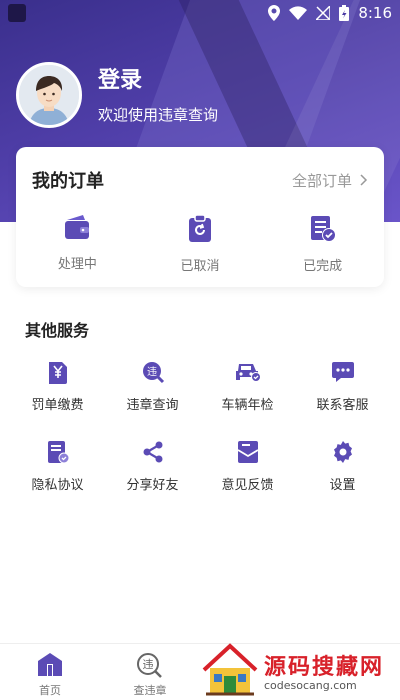 This screenshot has height=700, width=400. What do you see at coordinates (77, 264) in the screenshot?
I see `order-processing-label: 处理中` at bounding box center [77, 264].